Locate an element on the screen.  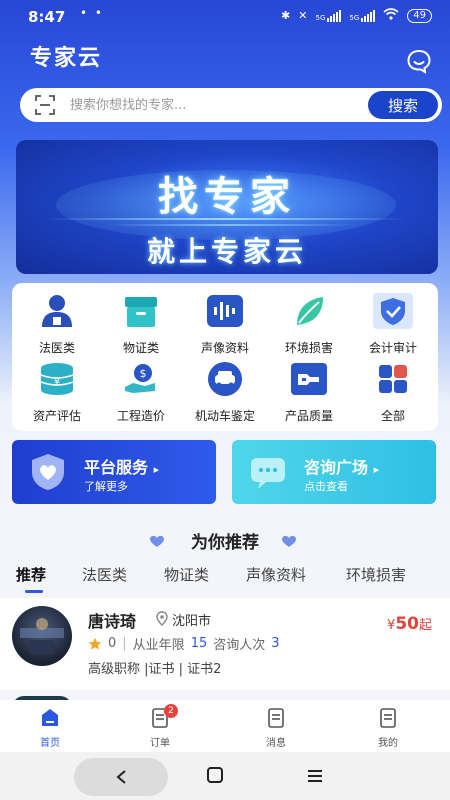
category-environment: 环境损害 is located at coordinates (309, 324).